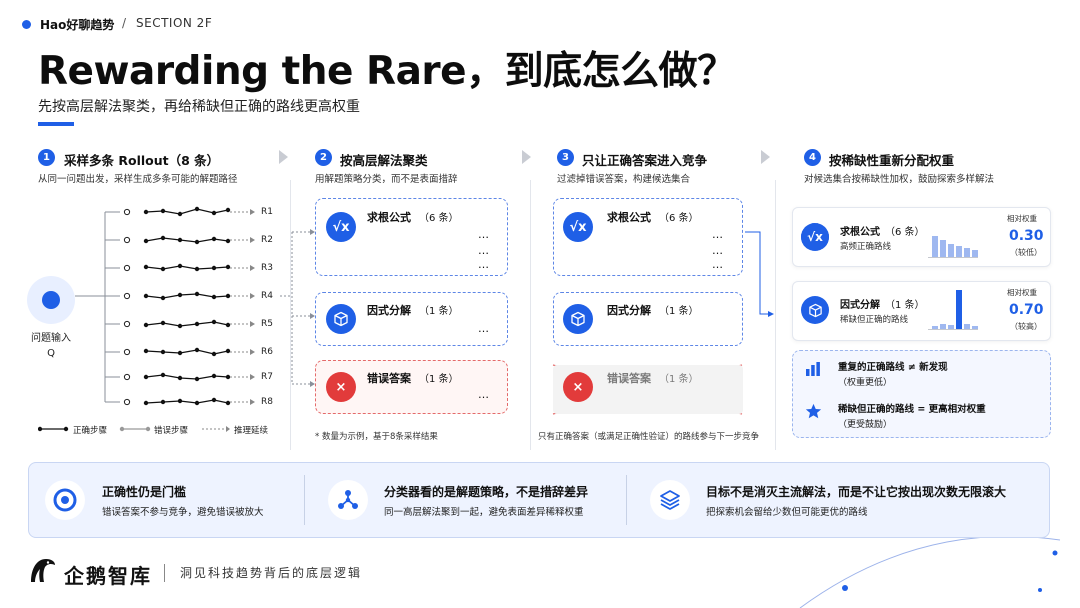 This screenshot has width=1080, height=608. I want to click on summary-2-left: 稀缺但正确的路线, so click(876, 409).